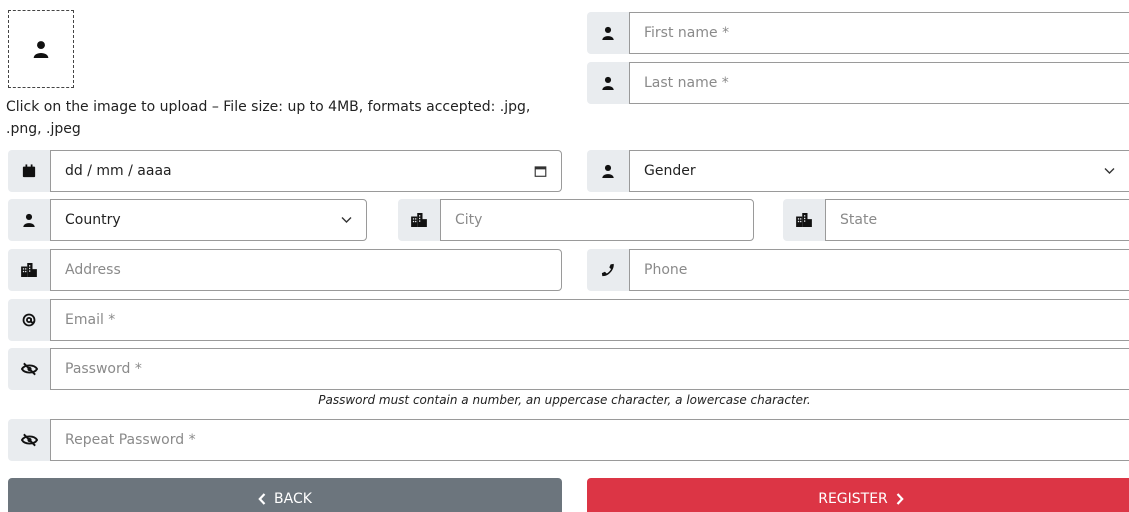  I want to click on repeat-password-group: Repeat Password *, so click(568, 440).